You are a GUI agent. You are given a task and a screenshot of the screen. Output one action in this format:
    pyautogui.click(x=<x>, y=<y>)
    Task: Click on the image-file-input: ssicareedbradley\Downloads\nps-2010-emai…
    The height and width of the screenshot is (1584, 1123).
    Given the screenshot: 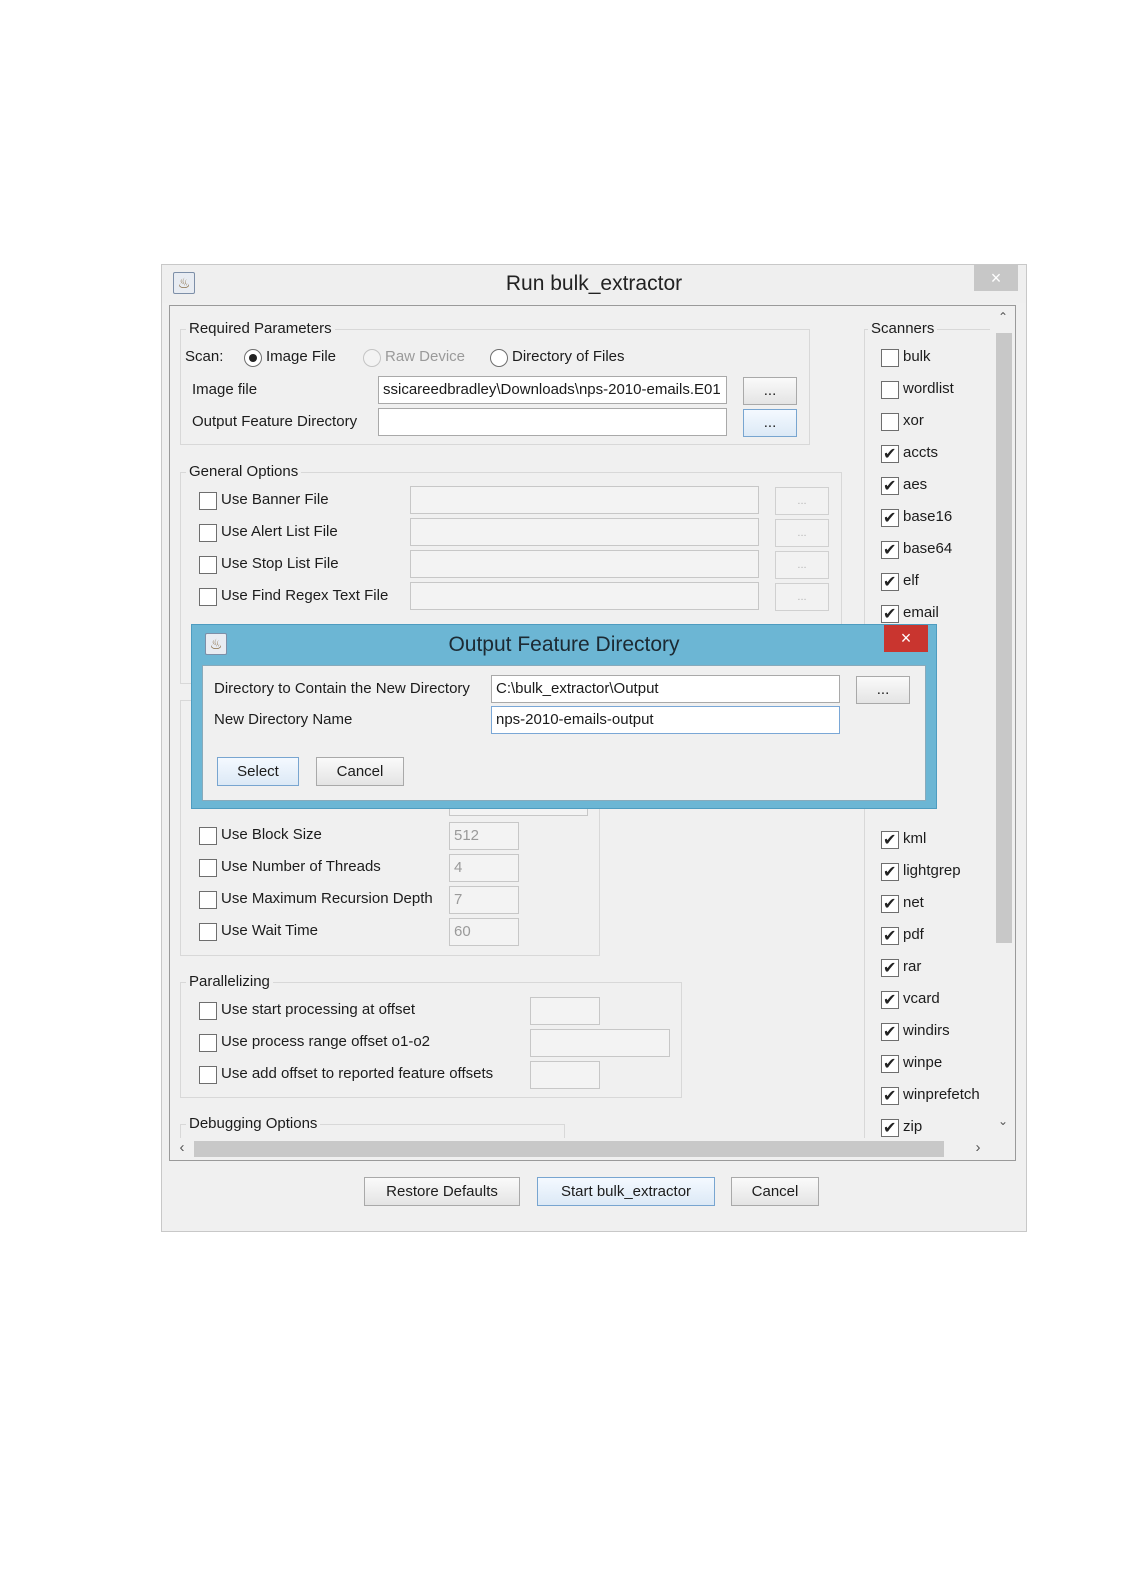 What is the action you would take?
    pyautogui.click(x=552, y=390)
    